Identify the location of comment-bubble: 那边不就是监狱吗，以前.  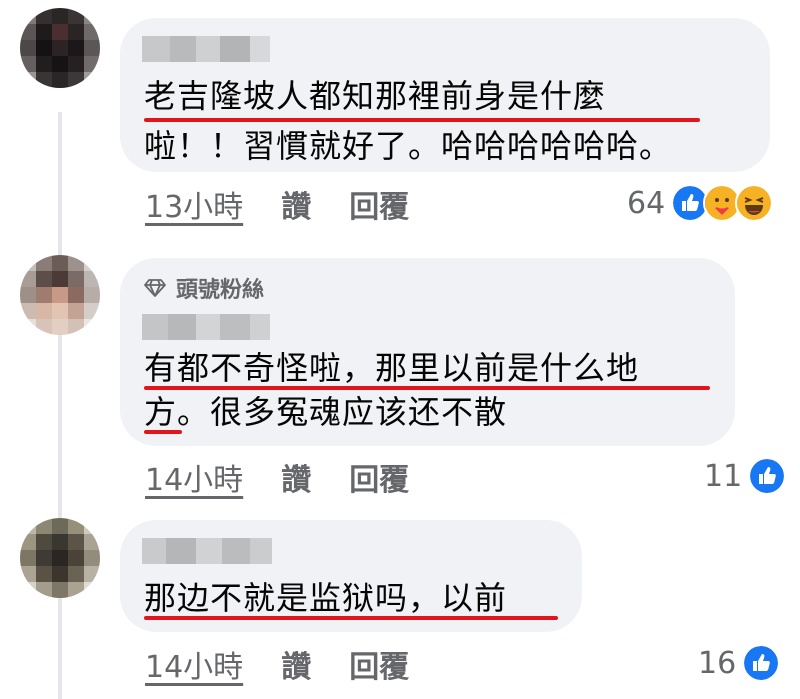
(351, 576).